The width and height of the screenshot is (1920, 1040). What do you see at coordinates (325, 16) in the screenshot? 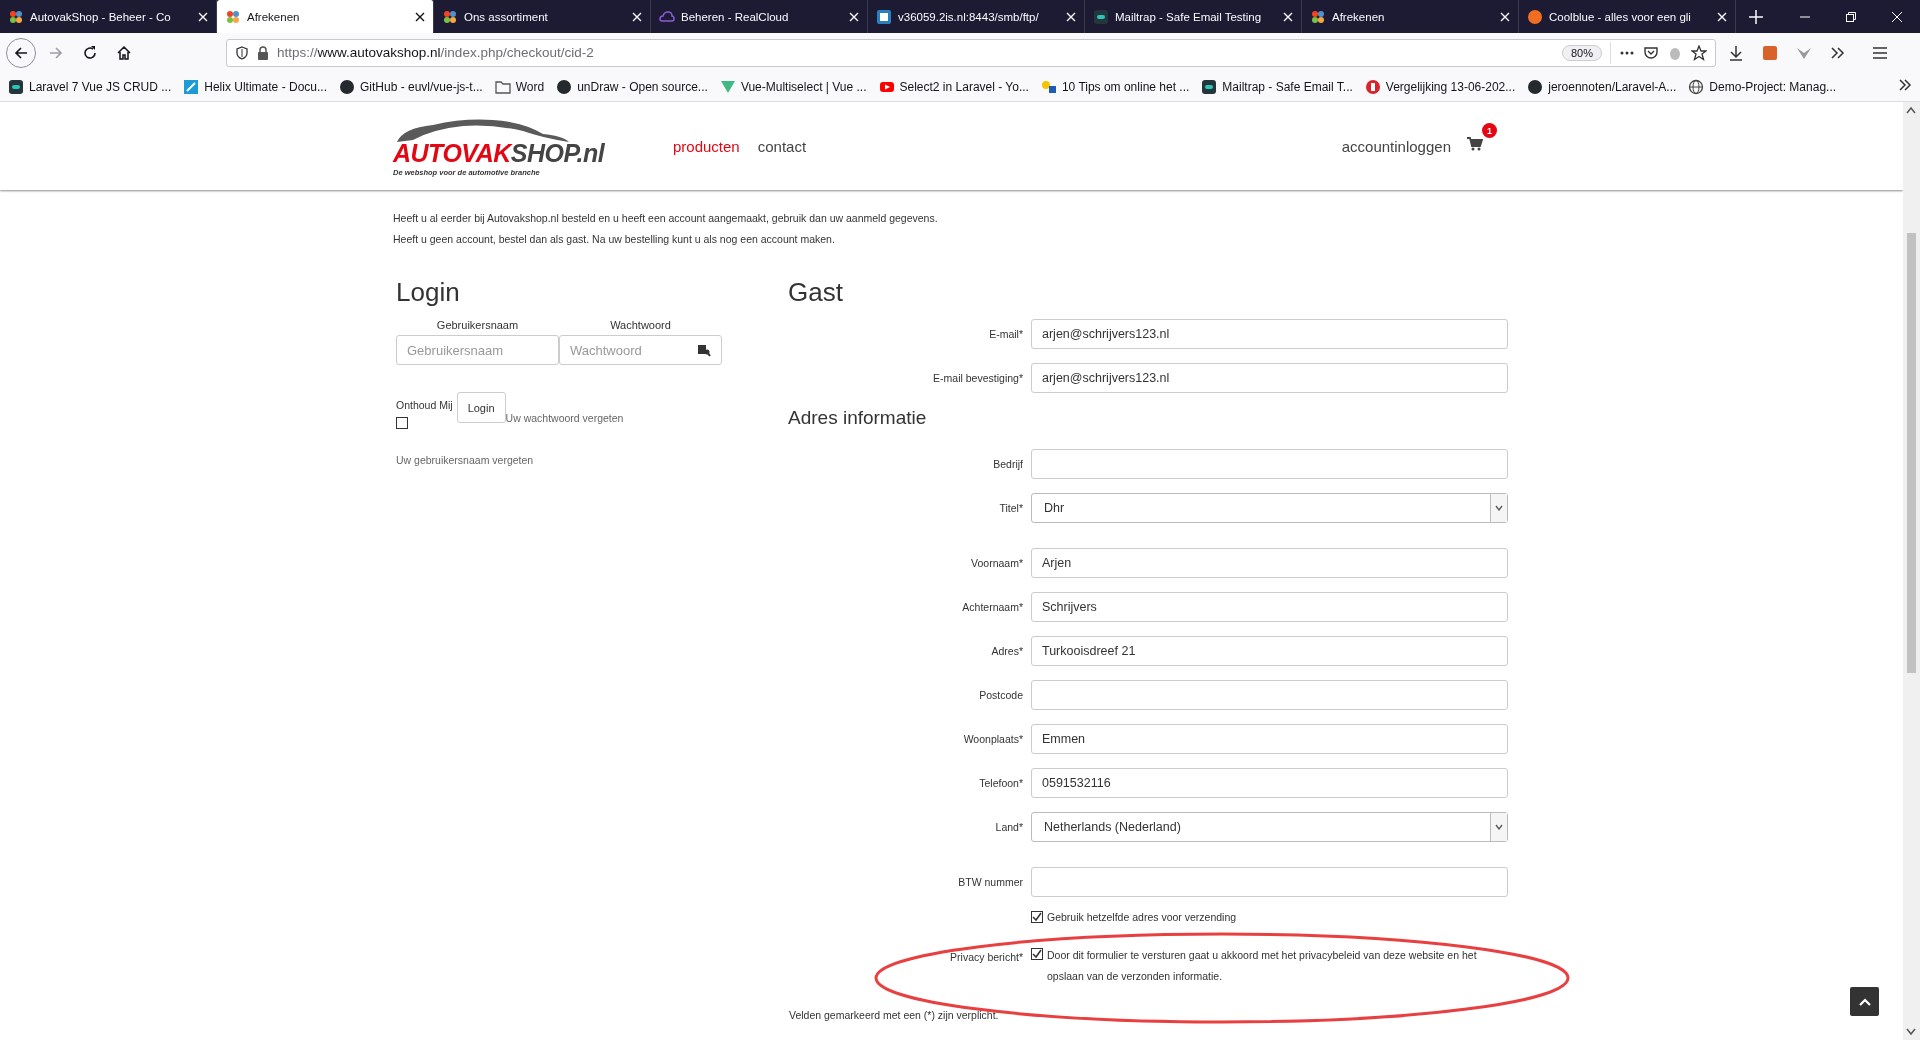
I see `browser-tab: Afrekenen` at bounding box center [325, 16].